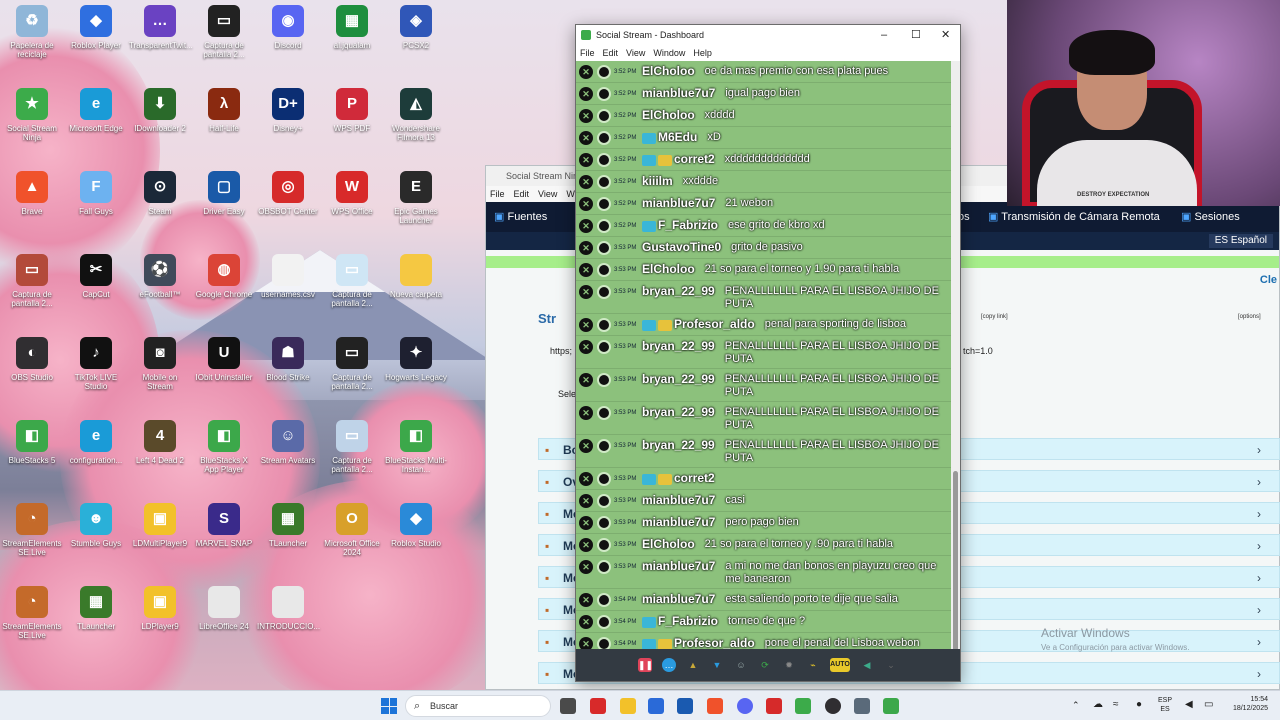  Describe the element at coordinates (764, 160) in the screenshot. I see `chat-message: ✕ 3:52 PM corret2 xddddddddddddd` at that location.